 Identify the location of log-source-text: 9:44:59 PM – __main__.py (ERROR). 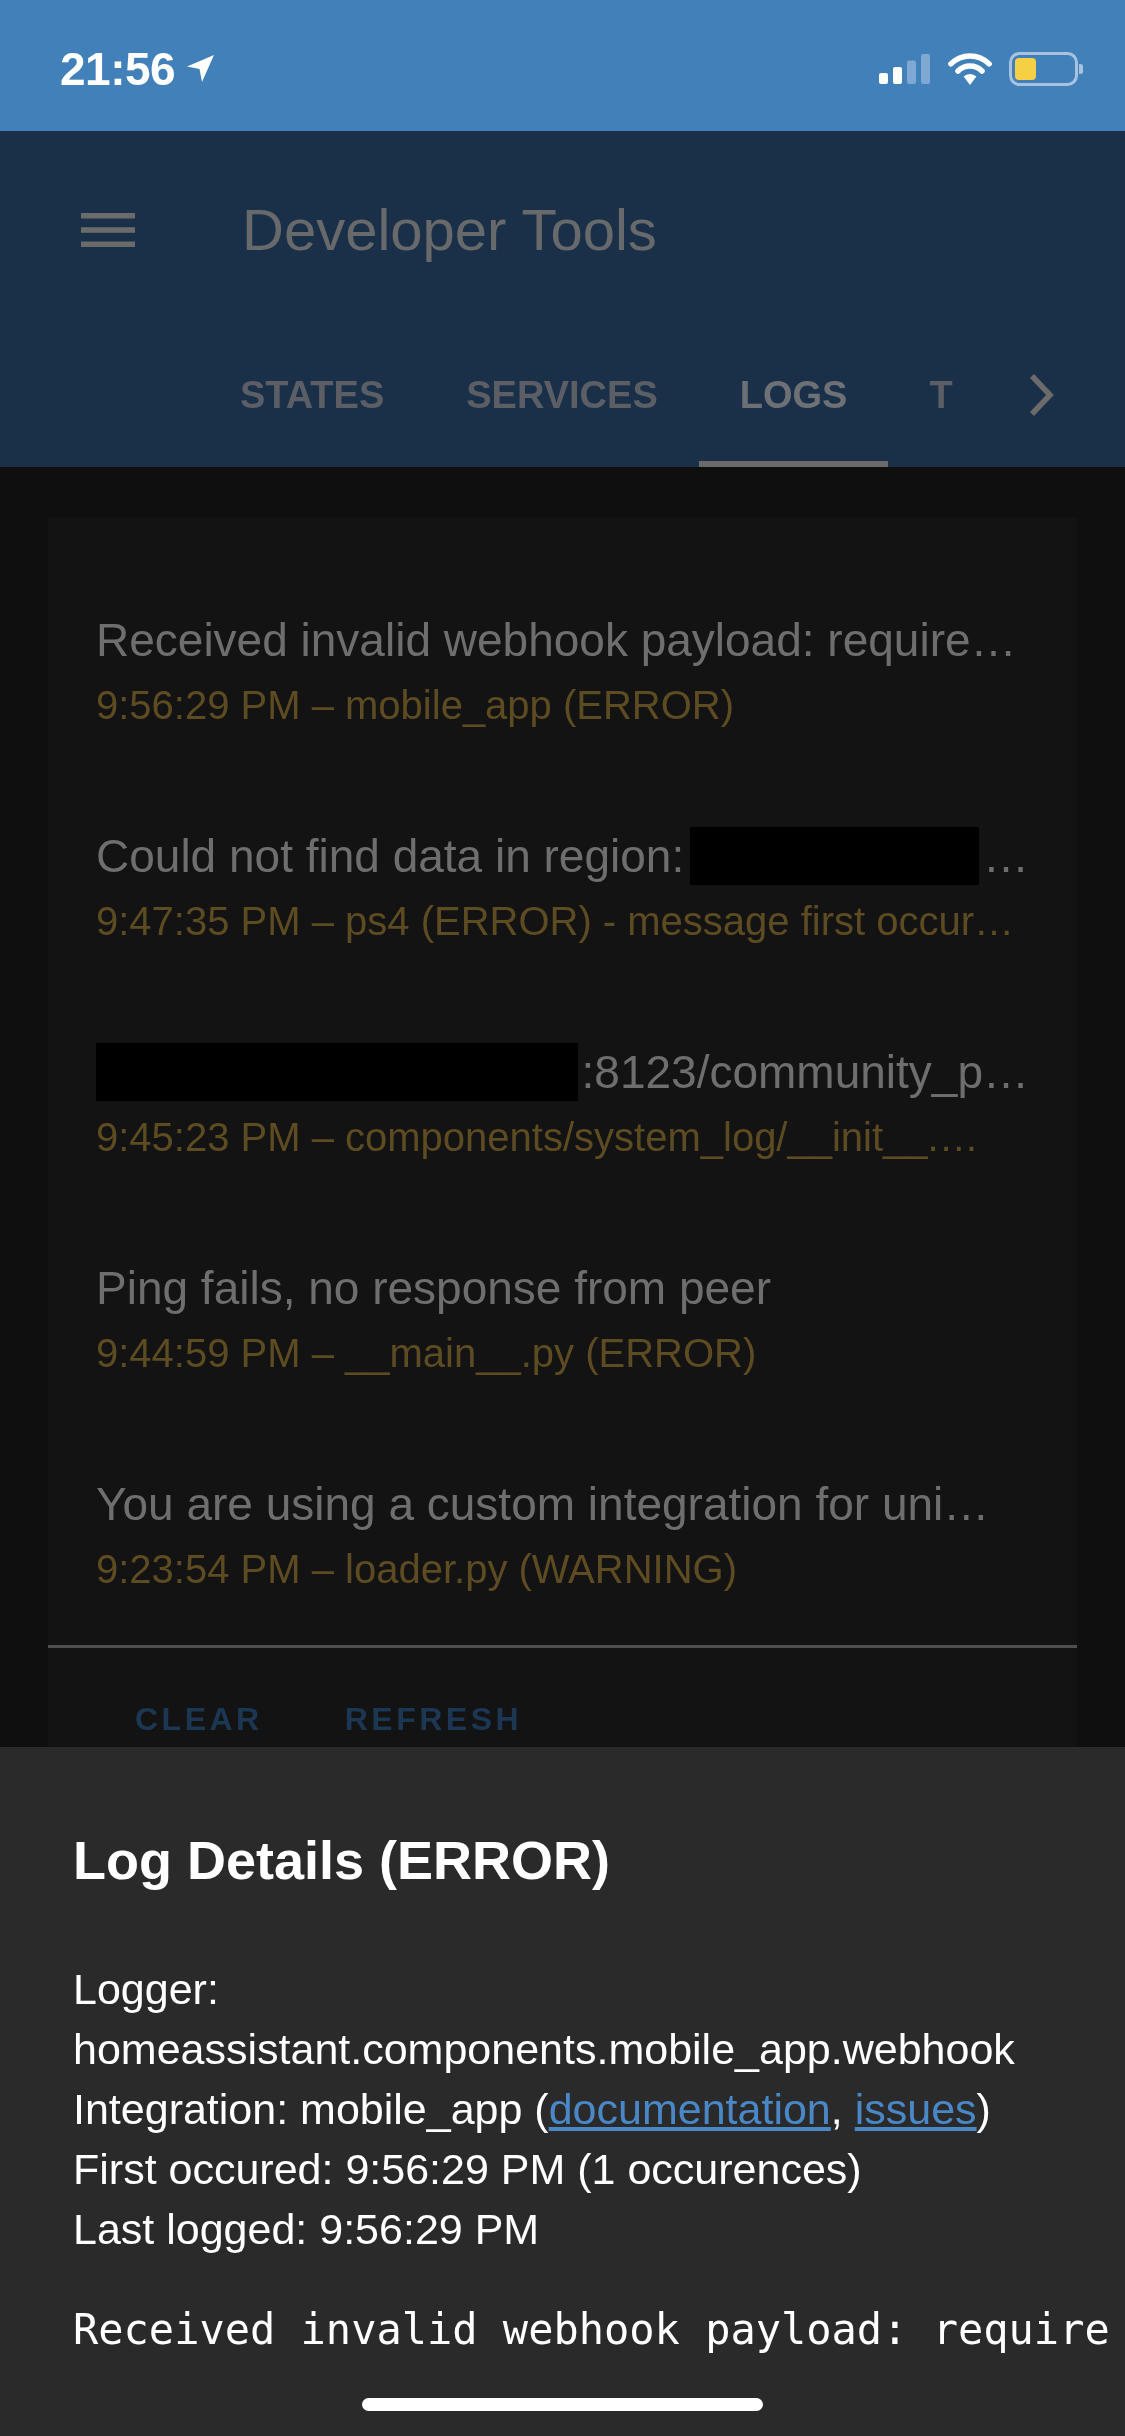
(426, 1353).